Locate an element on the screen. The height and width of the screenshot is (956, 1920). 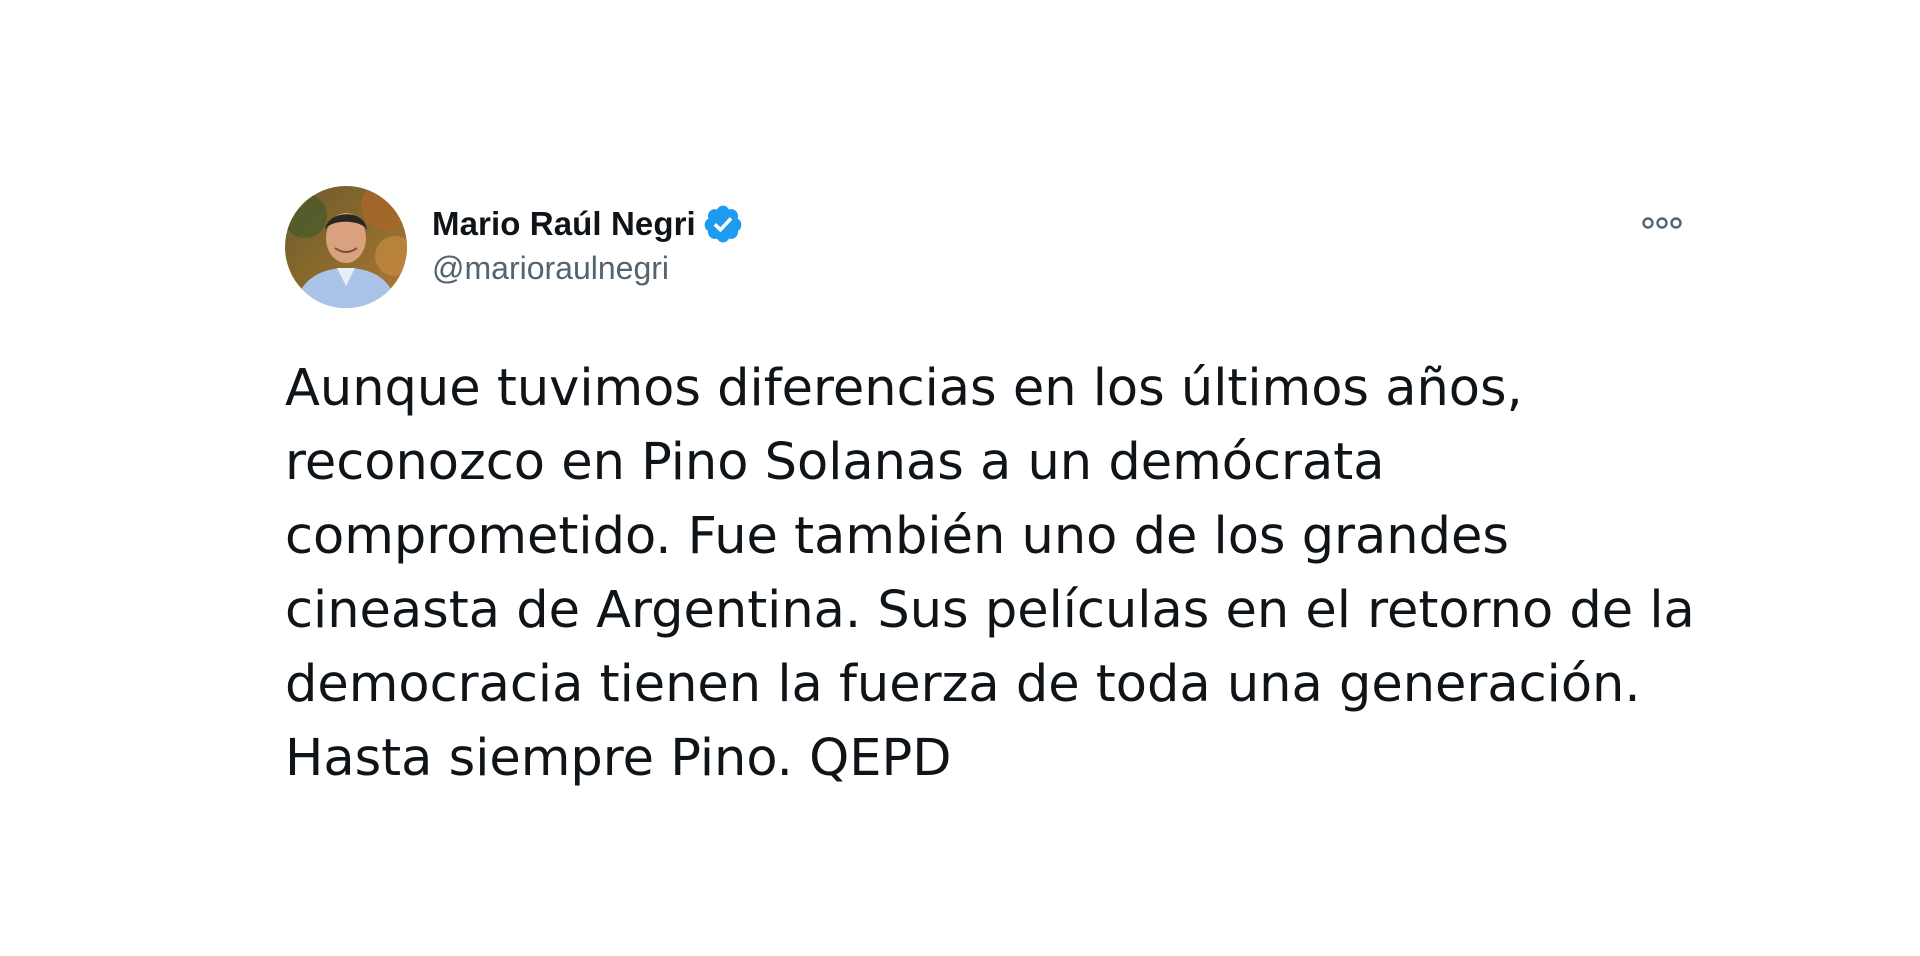
tweet-text-line: reconozco en Pino Solanas a un demócrata is located at coordinates (835, 462).